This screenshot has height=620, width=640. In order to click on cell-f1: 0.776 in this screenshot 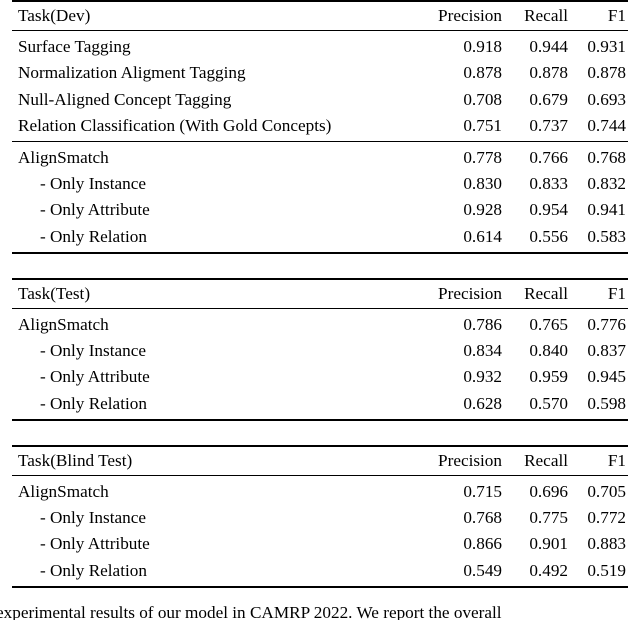, I will do `click(599, 323)`.